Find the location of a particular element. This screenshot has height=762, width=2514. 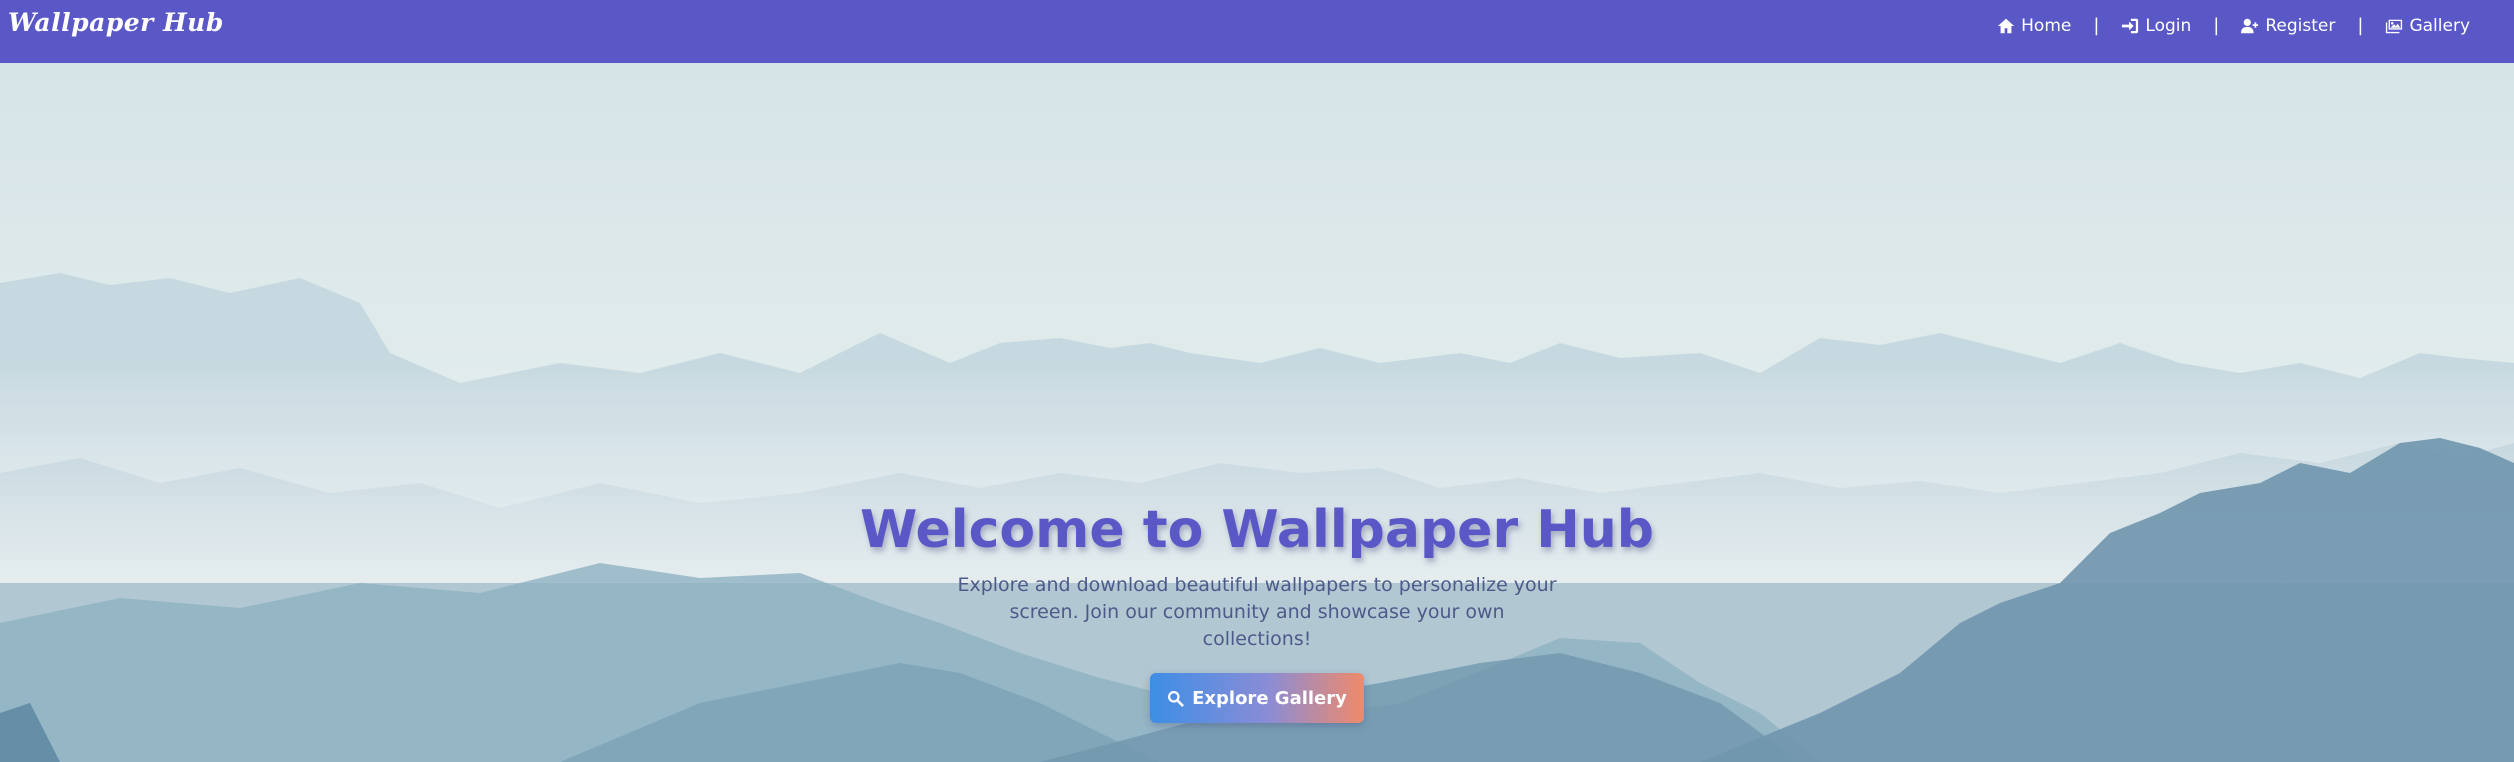

nav-home-link: Home is located at coordinates (2034, 26).